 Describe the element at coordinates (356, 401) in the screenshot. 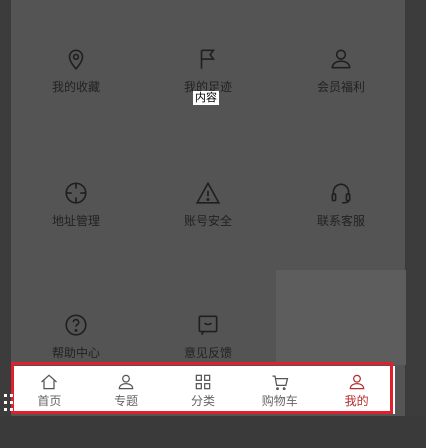

I see `tab-label: 我的` at that location.